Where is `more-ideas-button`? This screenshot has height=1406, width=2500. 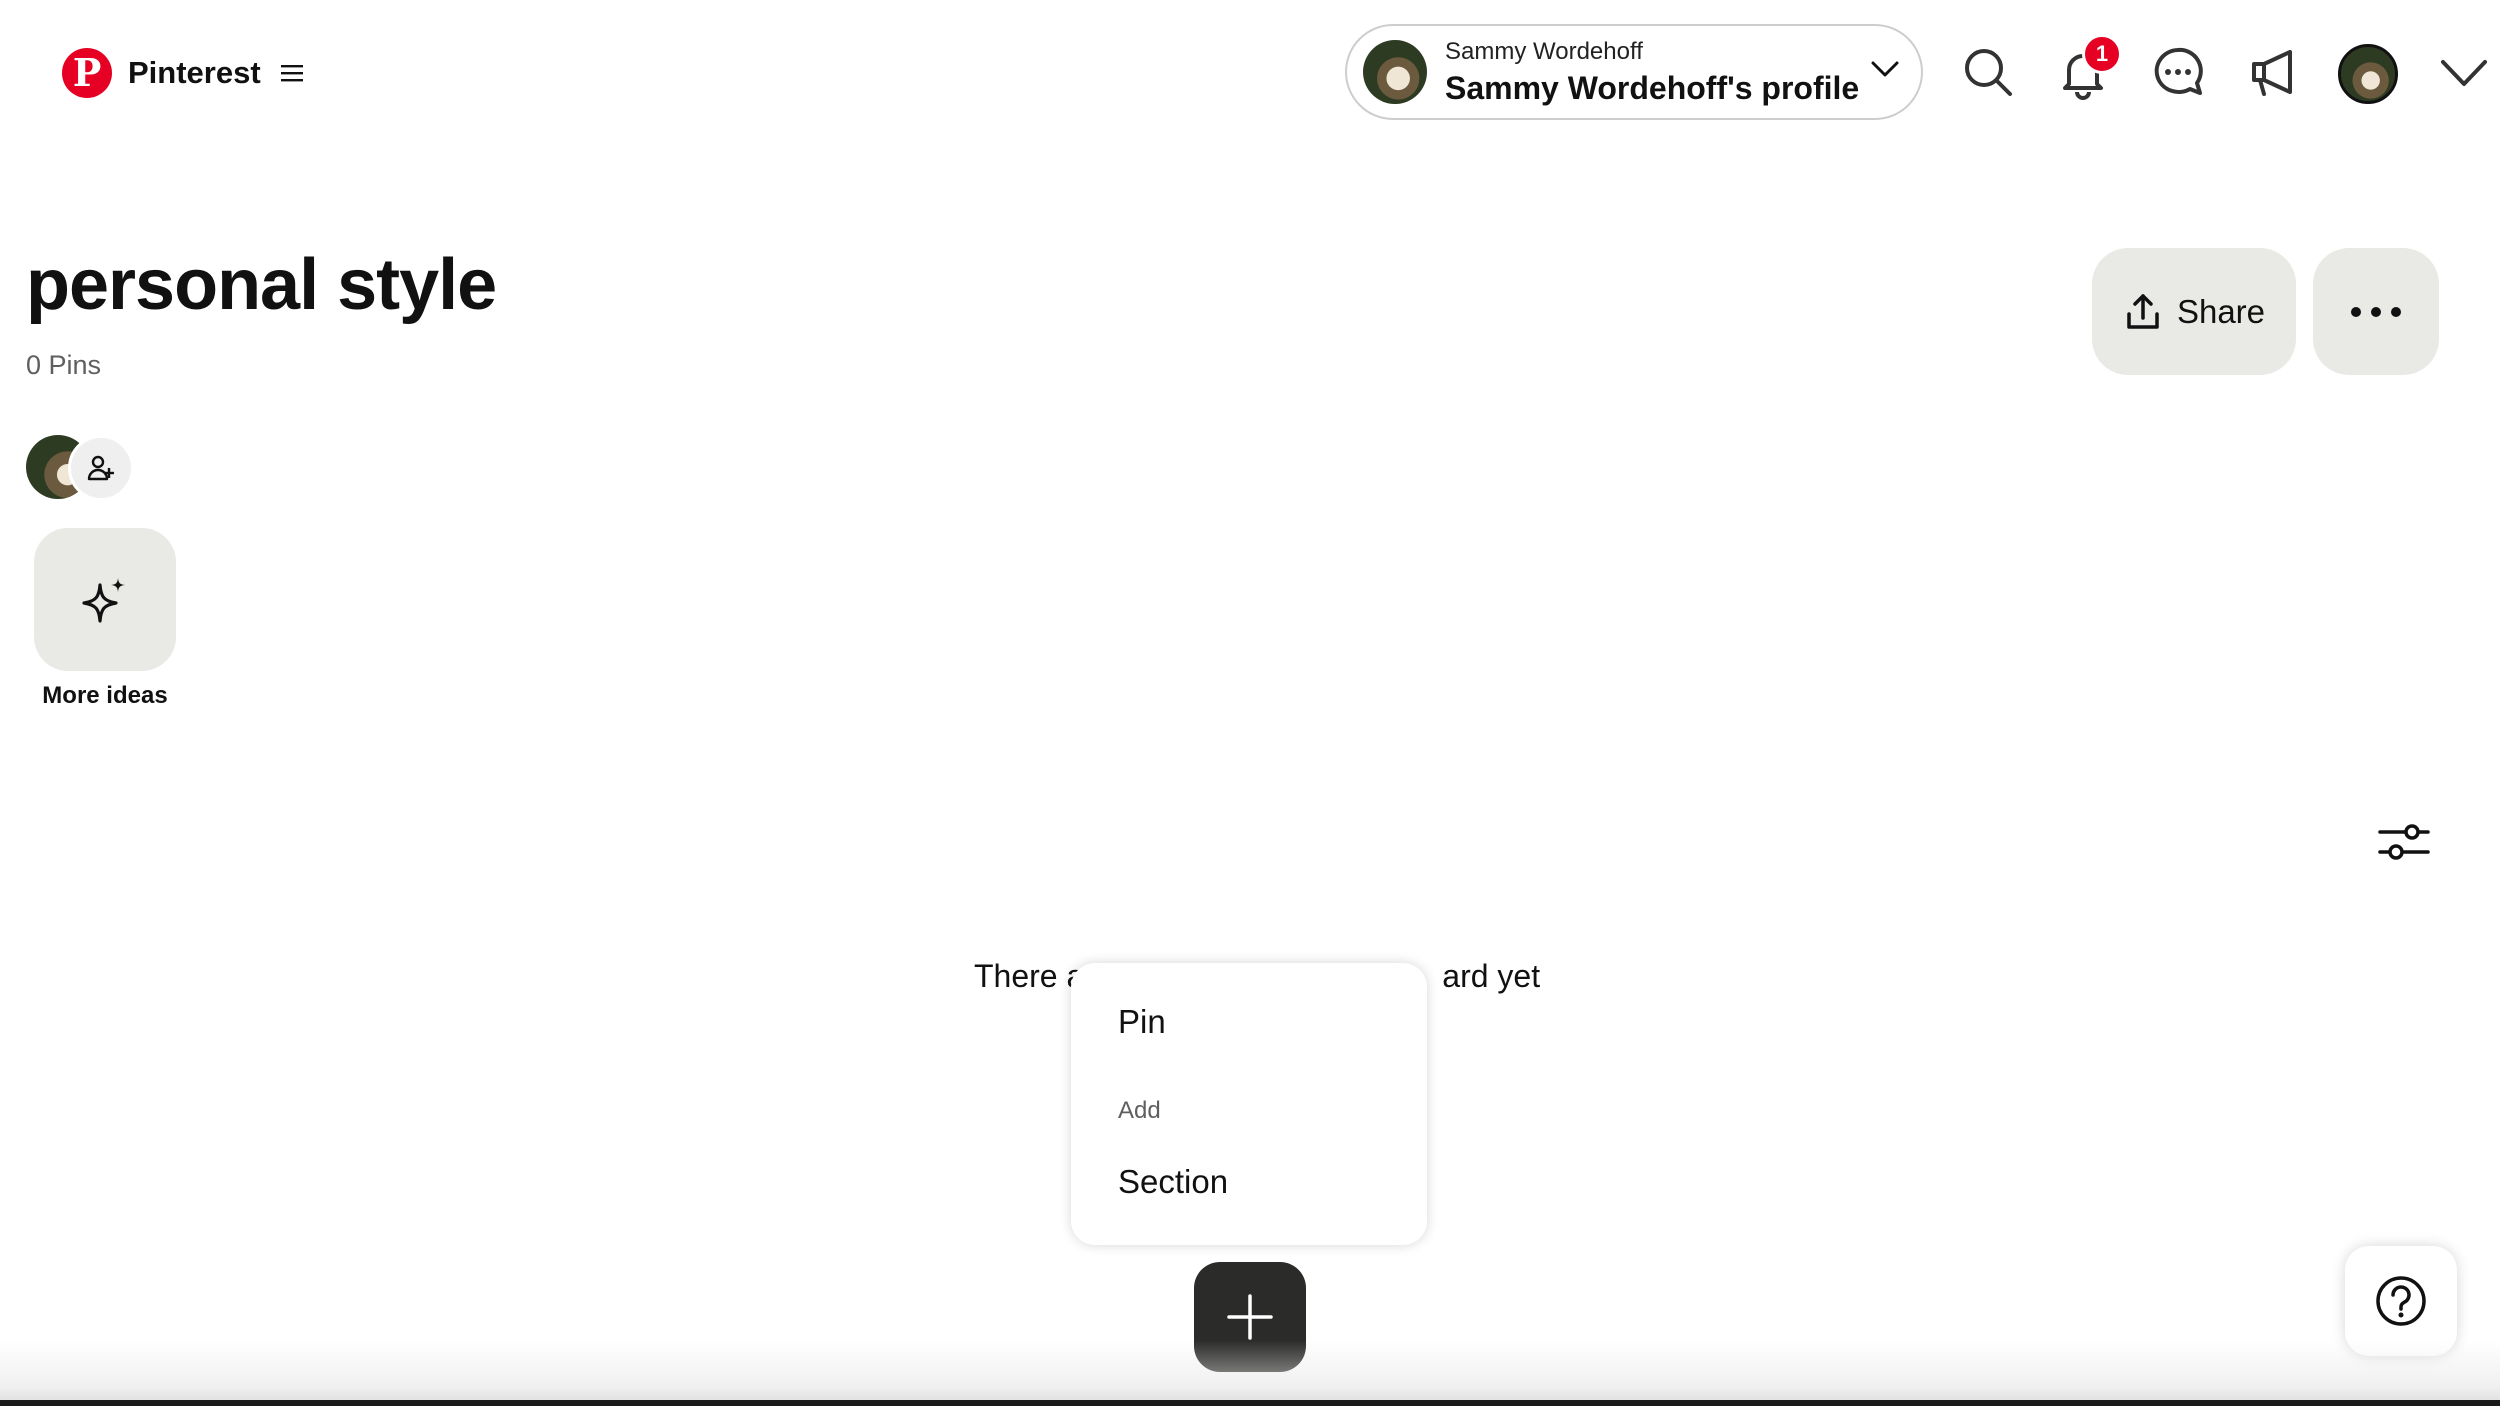 more-ideas-button is located at coordinates (105, 599).